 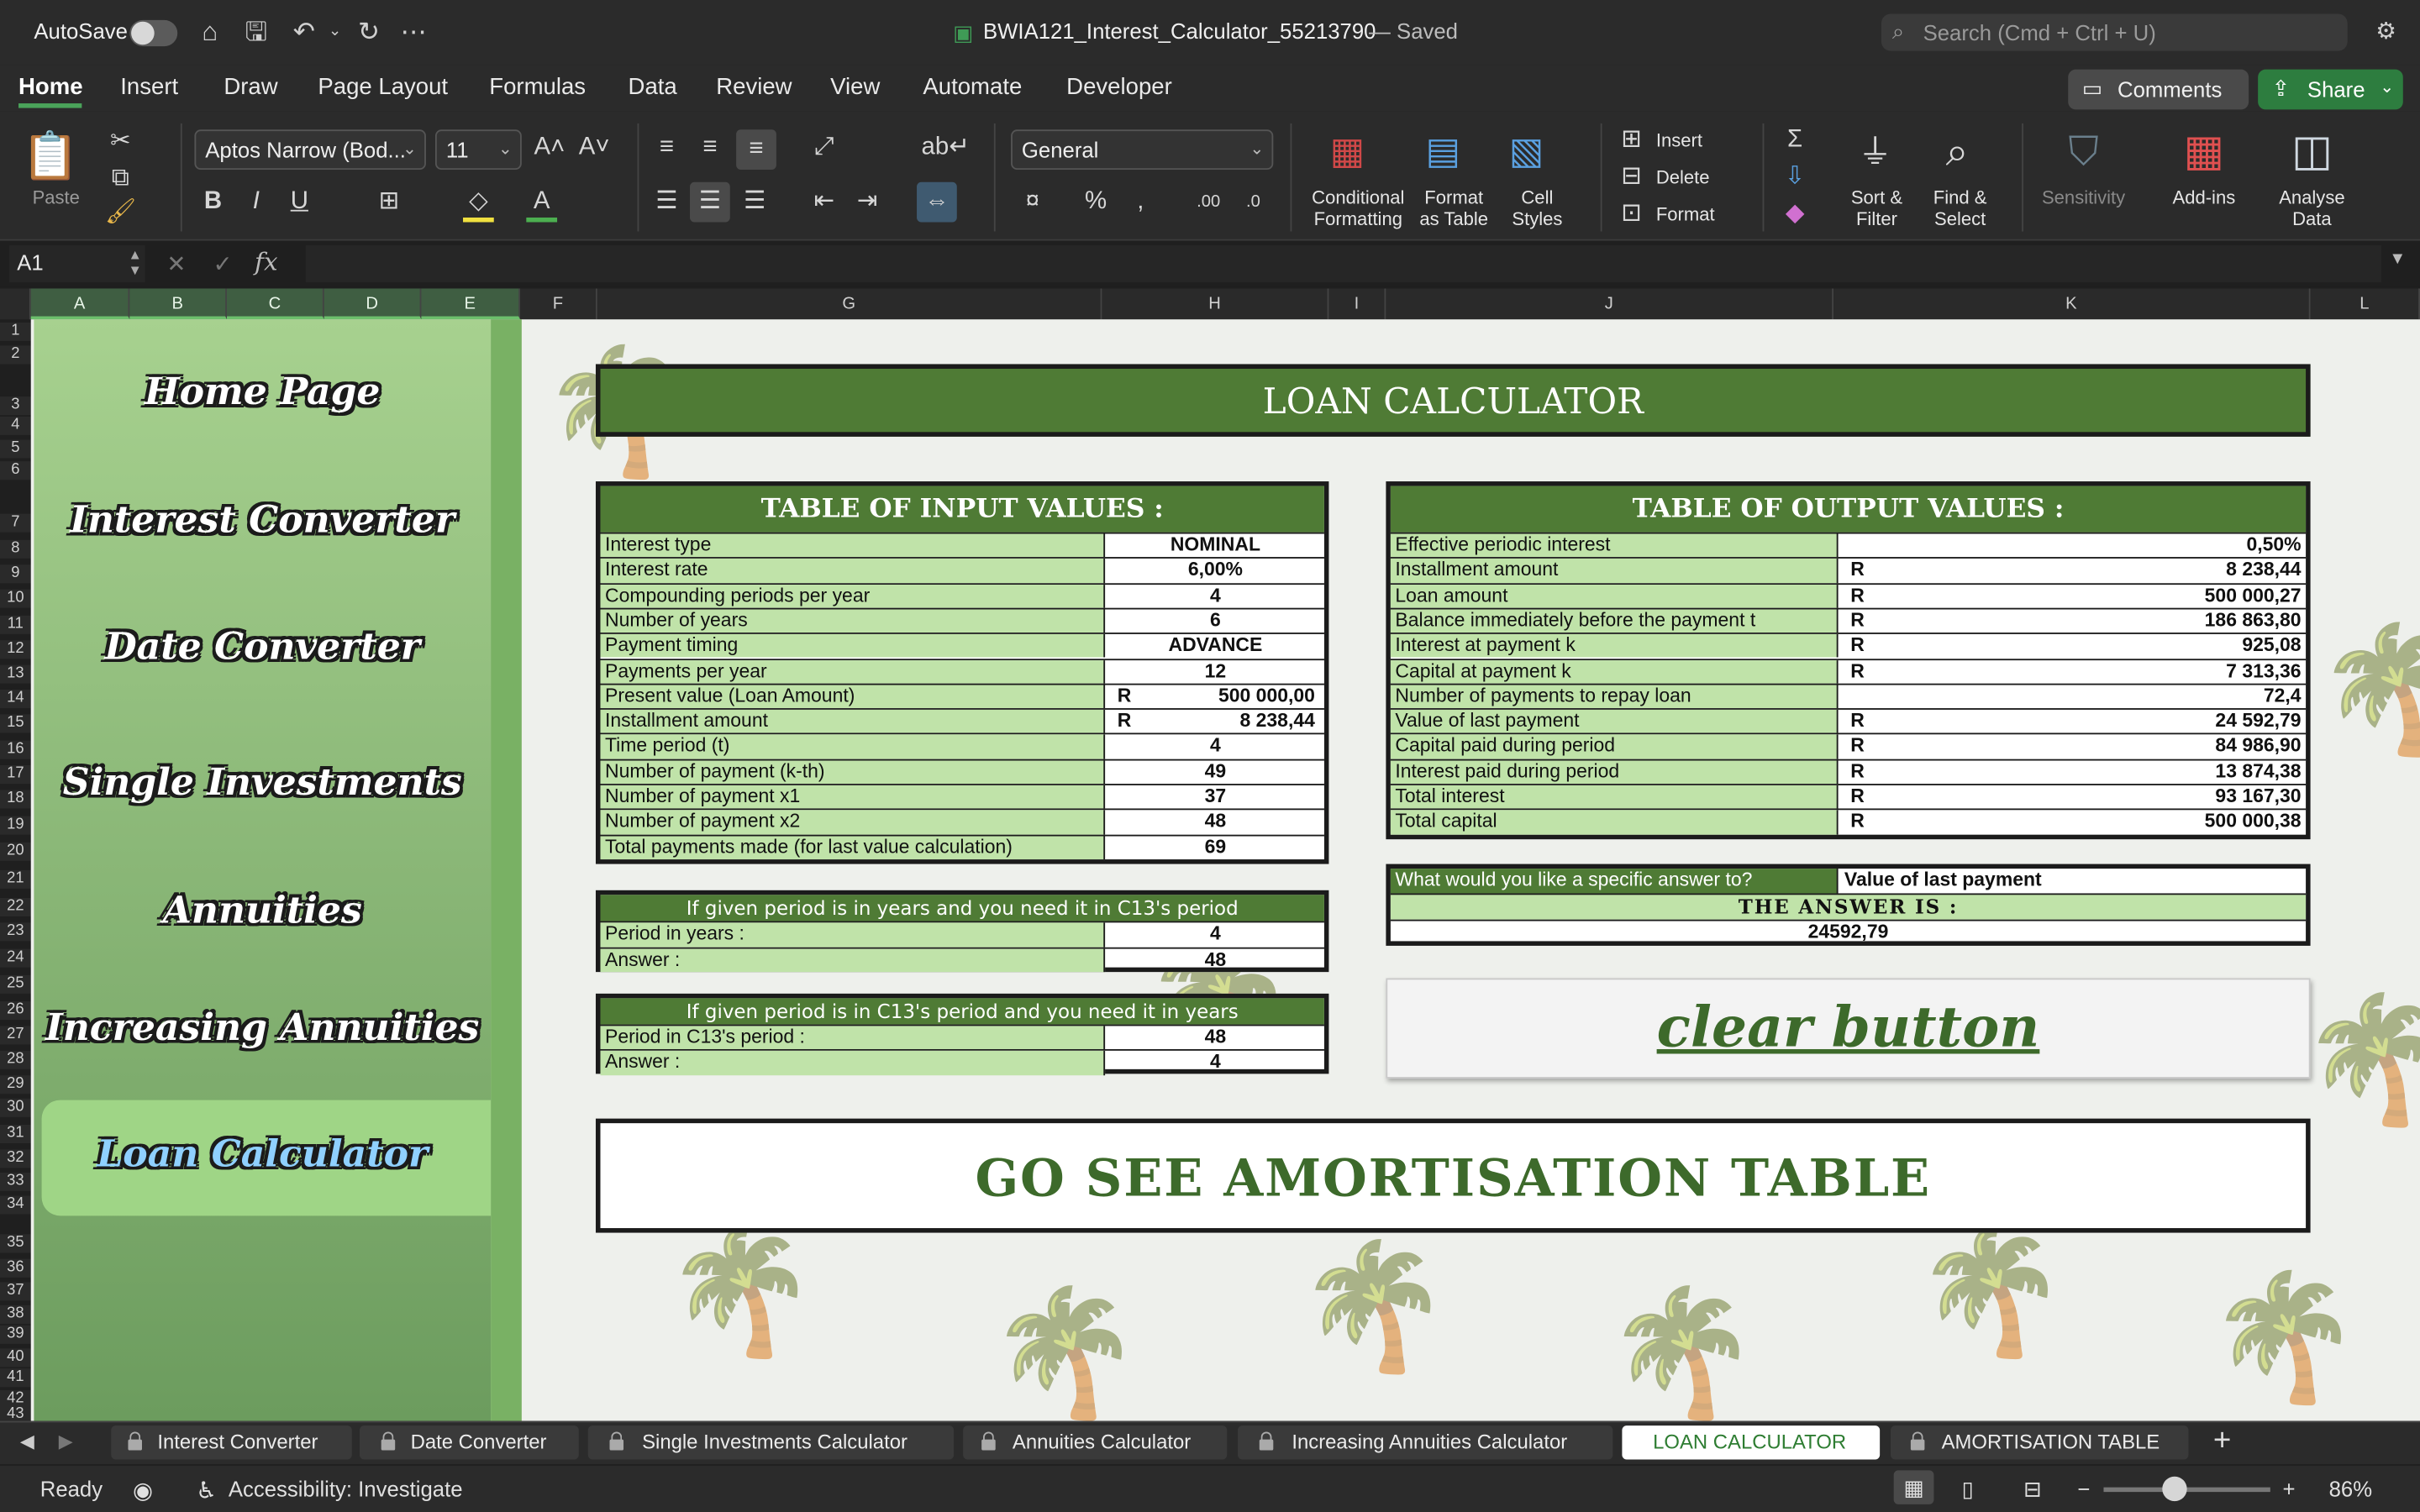 What do you see at coordinates (2365, 304) in the screenshot?
I see `column-header: L` at bounding box center [2365, 304].